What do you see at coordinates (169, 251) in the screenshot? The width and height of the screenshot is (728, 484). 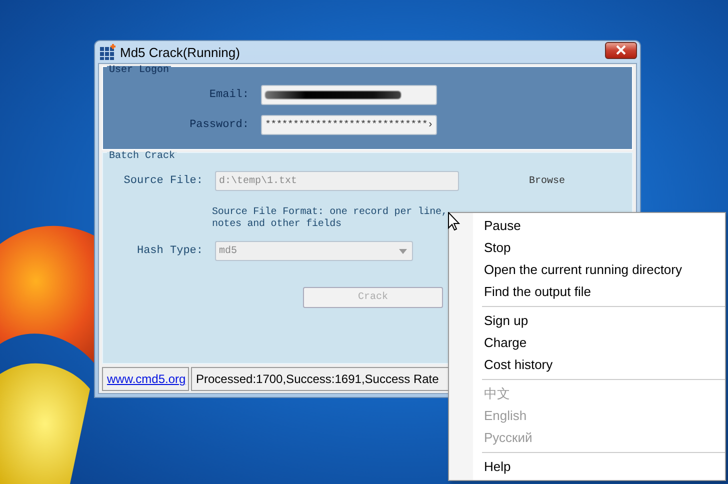 I see `field-label: Hash Type:` at bounding box center [169, 251].